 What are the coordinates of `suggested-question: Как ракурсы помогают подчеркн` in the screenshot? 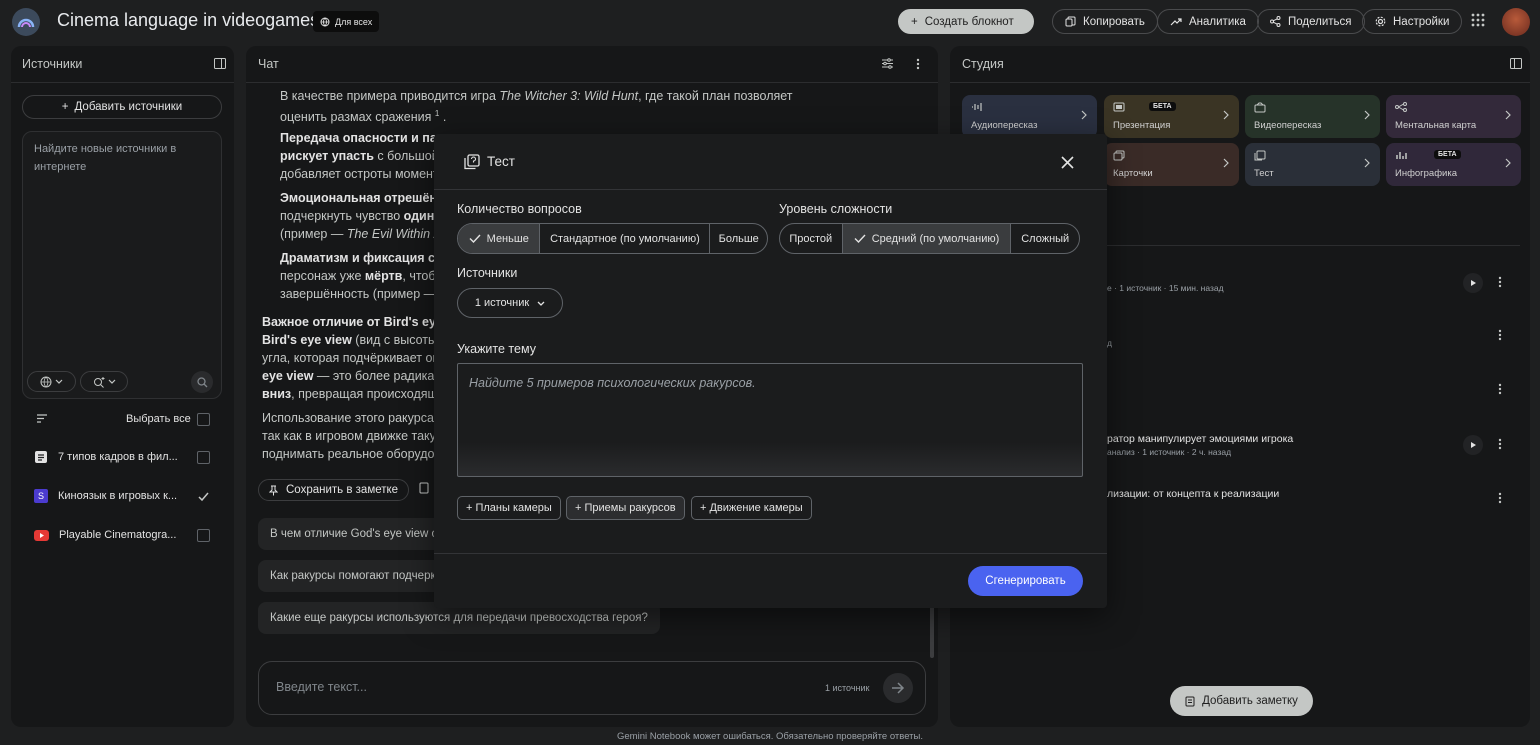 It's located at (356, 576).